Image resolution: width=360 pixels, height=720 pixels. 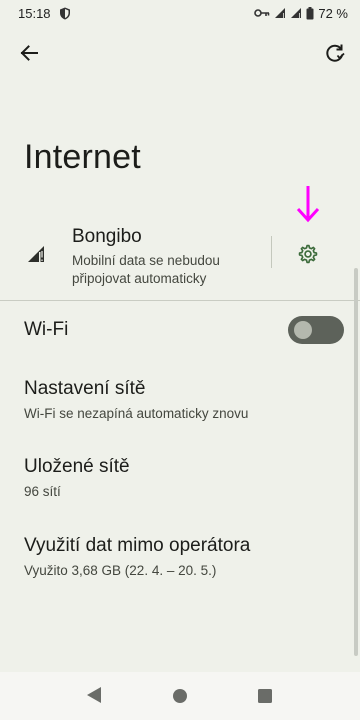 I want to click on divider, so click(x=271, y=252).